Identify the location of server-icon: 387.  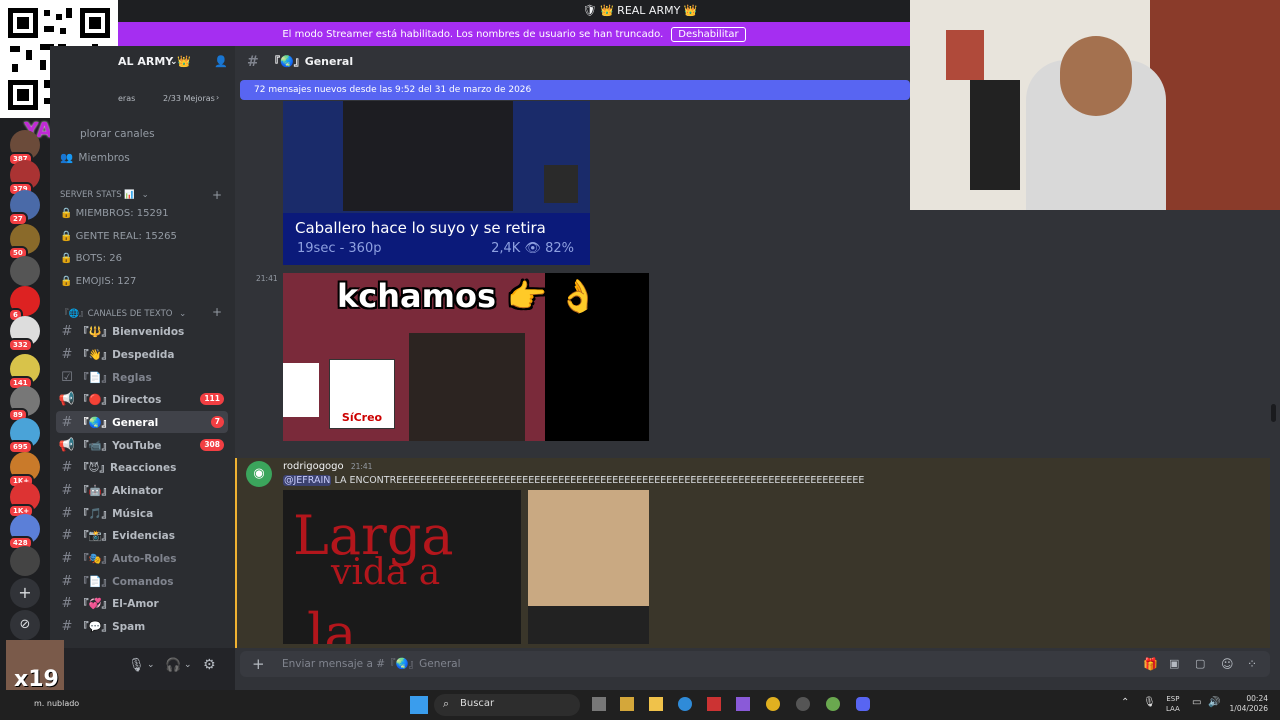
(24, 148).